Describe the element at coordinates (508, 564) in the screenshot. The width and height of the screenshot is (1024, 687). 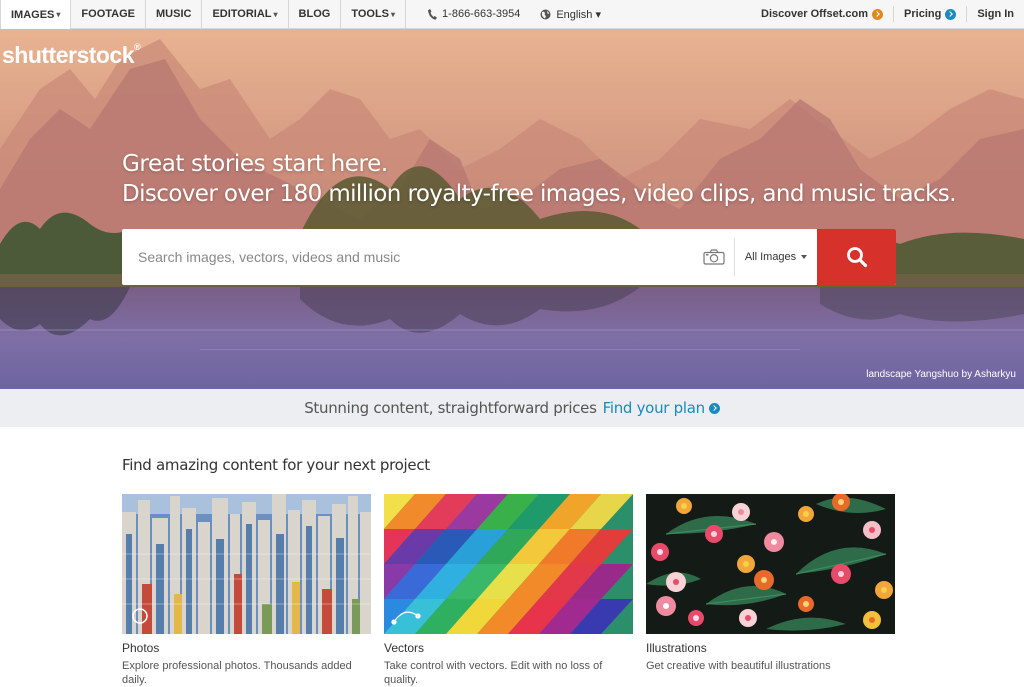
I see `vectors-thumbnail` at that location.